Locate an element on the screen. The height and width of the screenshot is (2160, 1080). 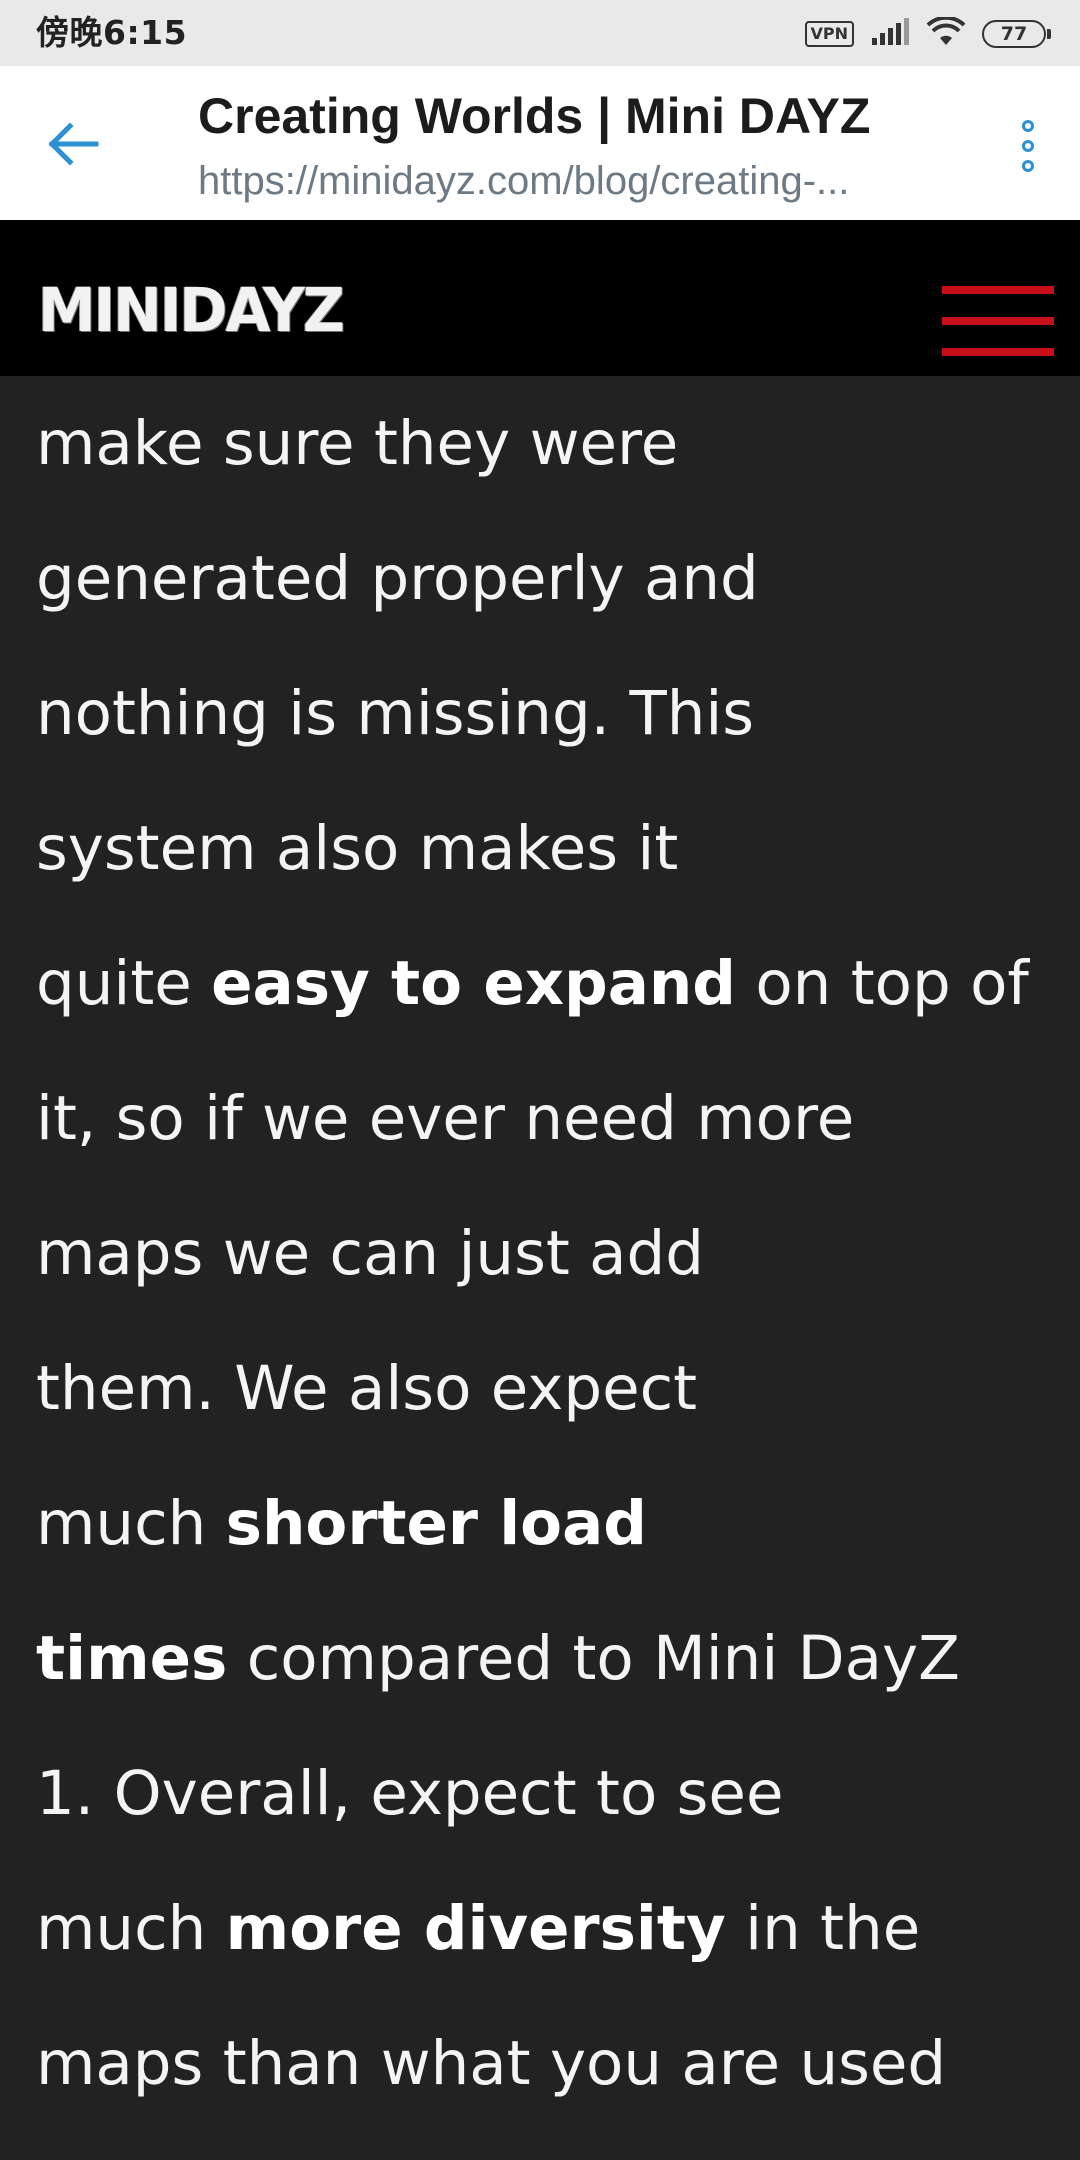
article-line: maps than what you are used is located at coordinates (540, 2063).